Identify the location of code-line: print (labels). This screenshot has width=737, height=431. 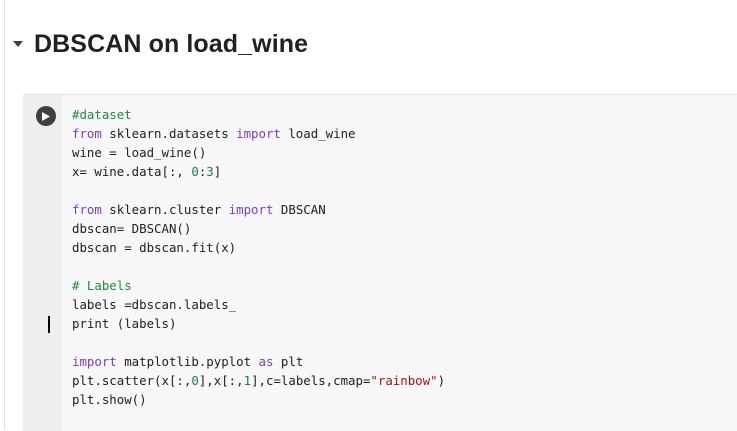
(404, 323).